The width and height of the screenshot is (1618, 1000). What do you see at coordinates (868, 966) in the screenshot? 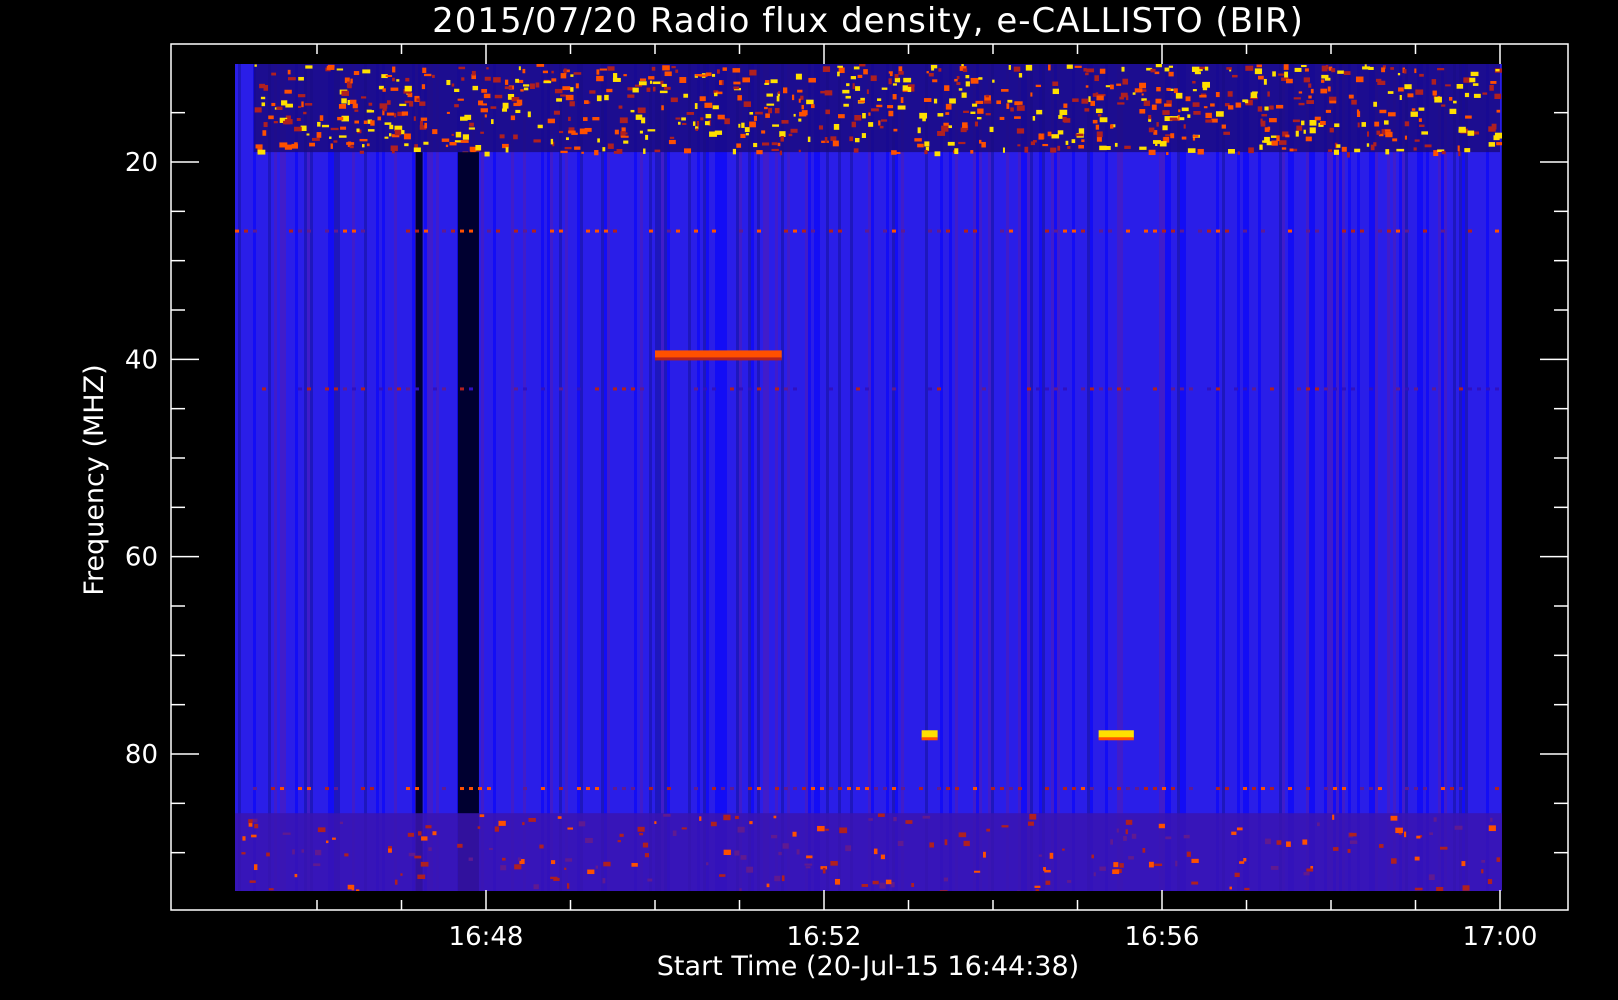
I see `x-axis-label: Start Time (20-Jul-15 16:44:38)` at bounding box center [868, 966].